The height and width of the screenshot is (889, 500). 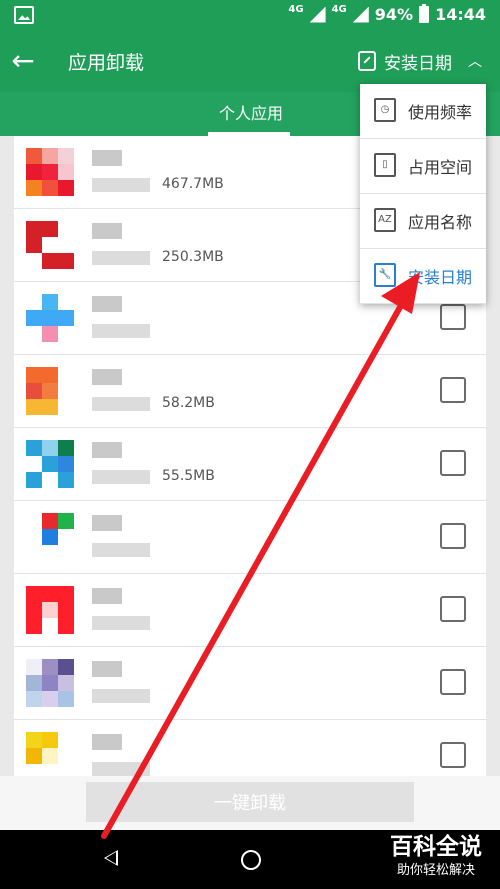 What do you see at coordinates (385, 275) in the screenshot?
I see `wrench-icon: 🔧` at bounding box center [385, 275].